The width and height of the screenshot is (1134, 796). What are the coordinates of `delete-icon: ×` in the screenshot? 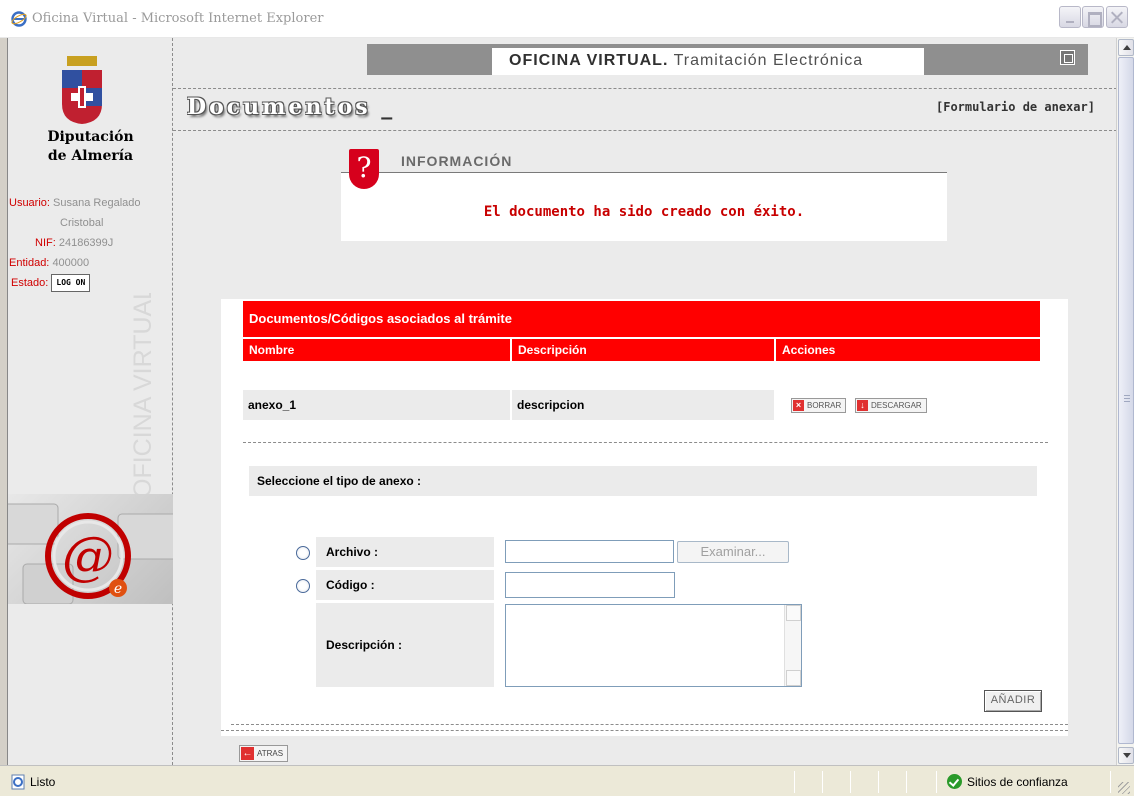 It's located at (798, 405).